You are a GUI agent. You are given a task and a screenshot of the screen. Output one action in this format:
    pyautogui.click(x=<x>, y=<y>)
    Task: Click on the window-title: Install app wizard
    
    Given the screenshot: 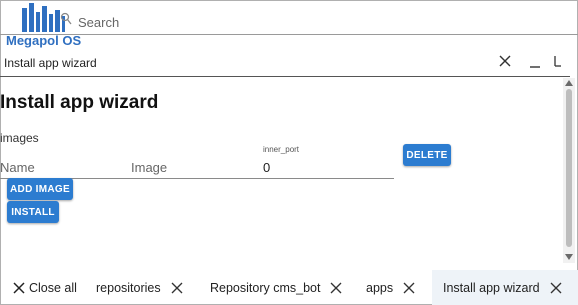 What is the action you would take?
    pyautogui.click(x=50, y=63)
    